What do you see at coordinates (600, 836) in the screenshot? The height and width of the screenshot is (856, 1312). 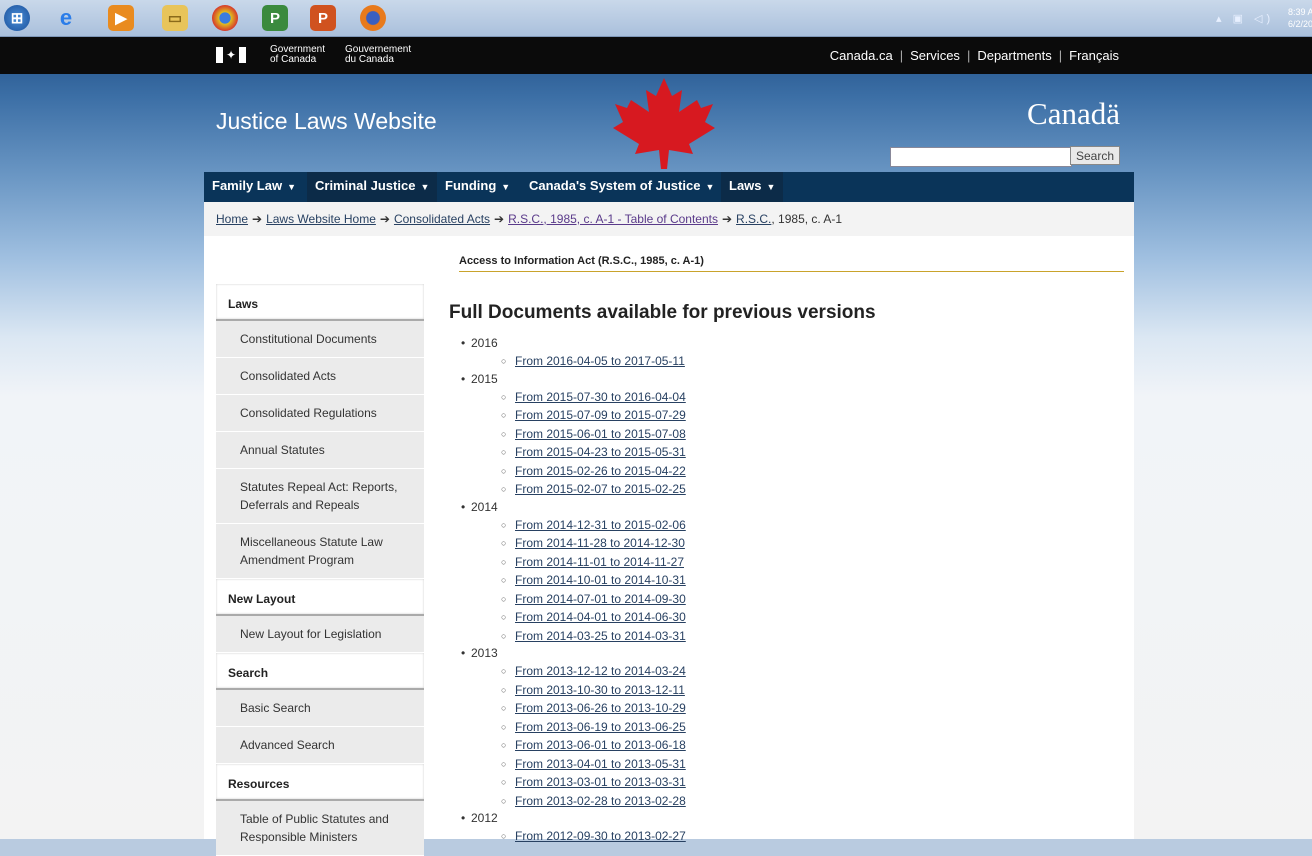 I see `version-link: From 2012-09-30 to 2013-02-27` at bounding box center [600, 836].